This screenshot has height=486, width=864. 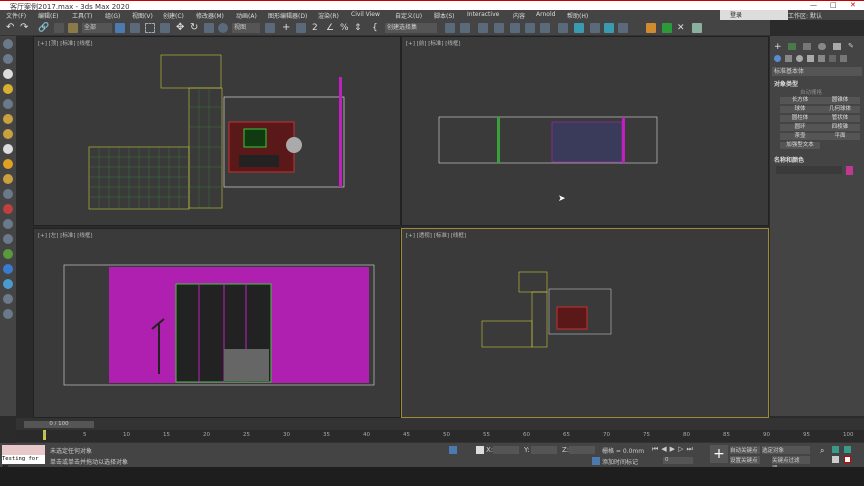 What do you see at coordinates (620, 461) in the screenshot?
I see `add-time-tag: 添加时间标记` at bounding box center [620, 461].